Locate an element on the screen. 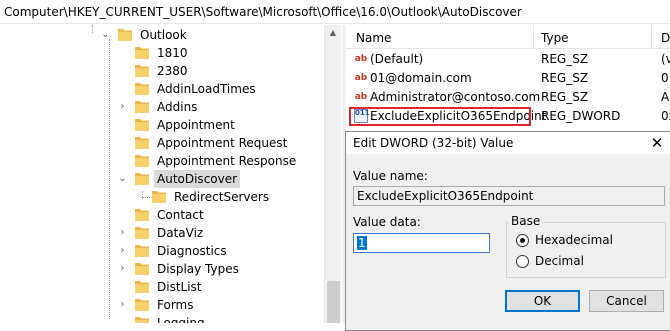  highlight-annotation is located at coordinates (440, 116).